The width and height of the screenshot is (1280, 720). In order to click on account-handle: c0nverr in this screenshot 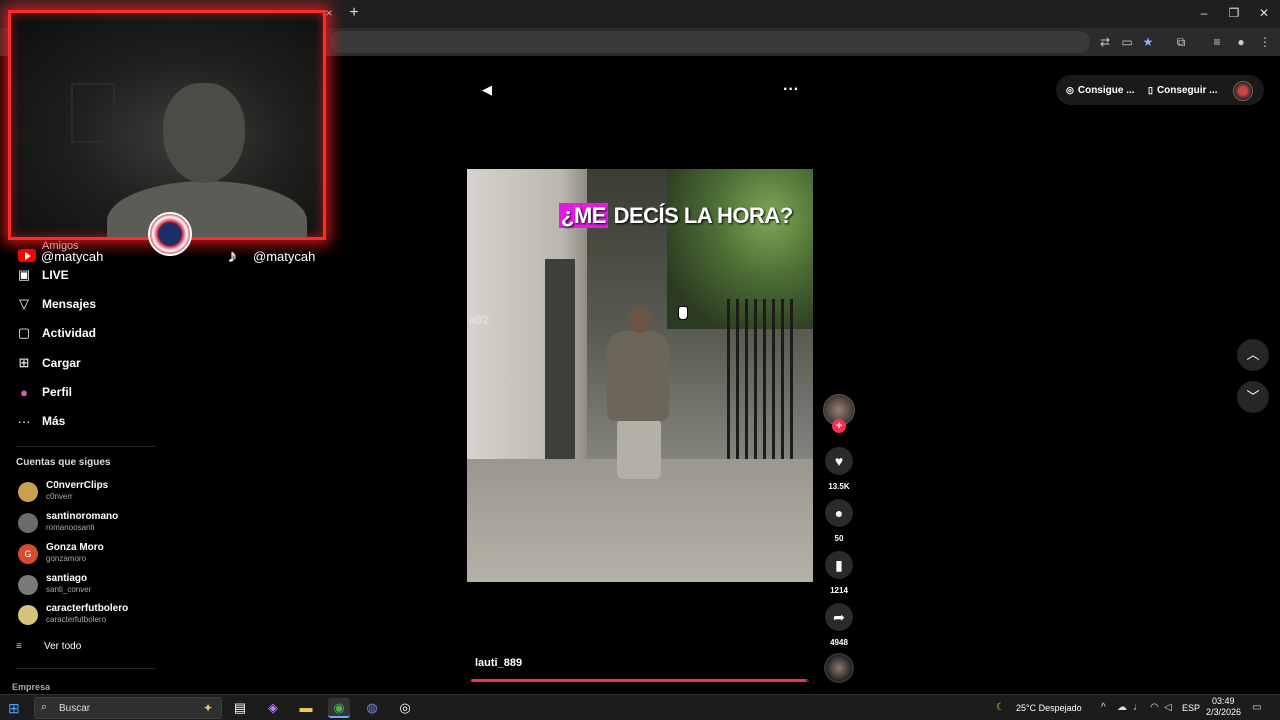, I will do `click(59, 496)`.